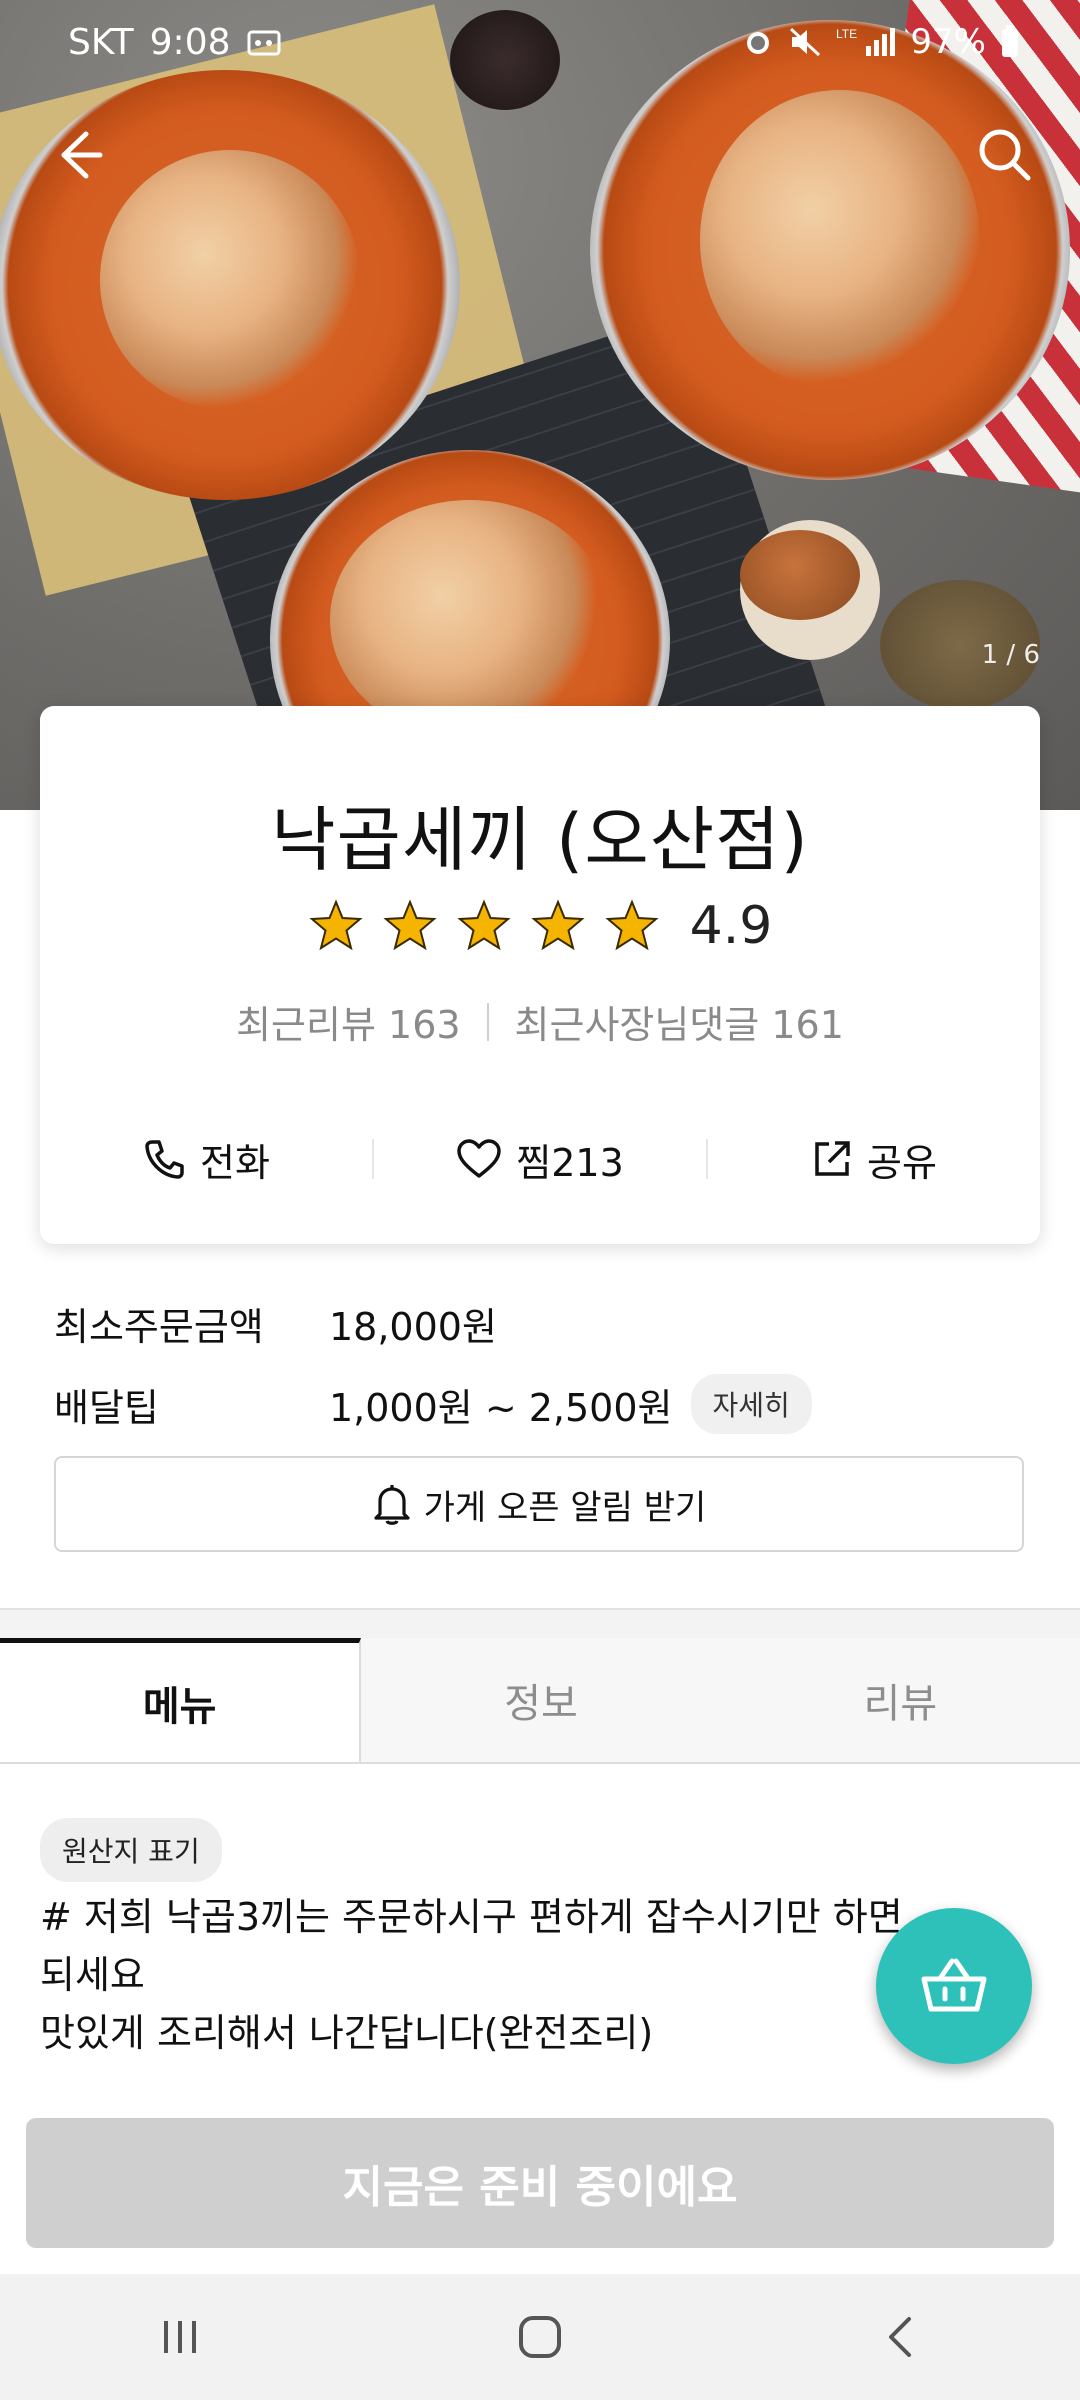 The height and width of the screenshot is (2400, 1080). What do you see at coordinates (164, 1159) in the screenshot?
I see `phone-icon` at bounding box center [164, 1159].